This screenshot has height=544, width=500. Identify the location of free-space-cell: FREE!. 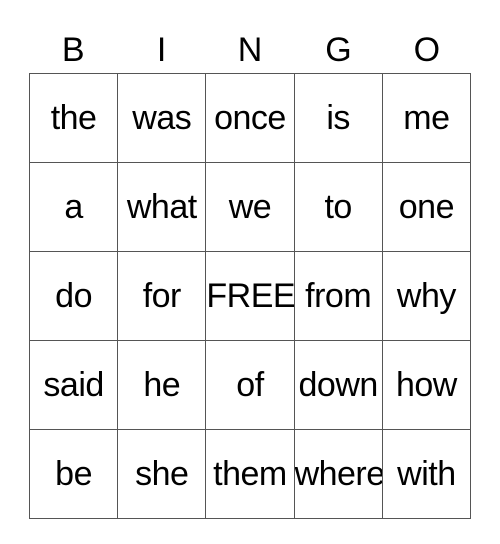
(250, 296).